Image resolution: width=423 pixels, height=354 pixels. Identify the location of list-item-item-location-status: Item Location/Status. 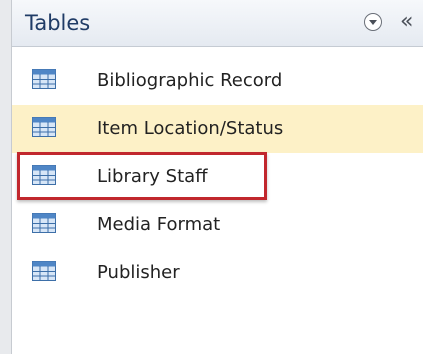
(217, 129).